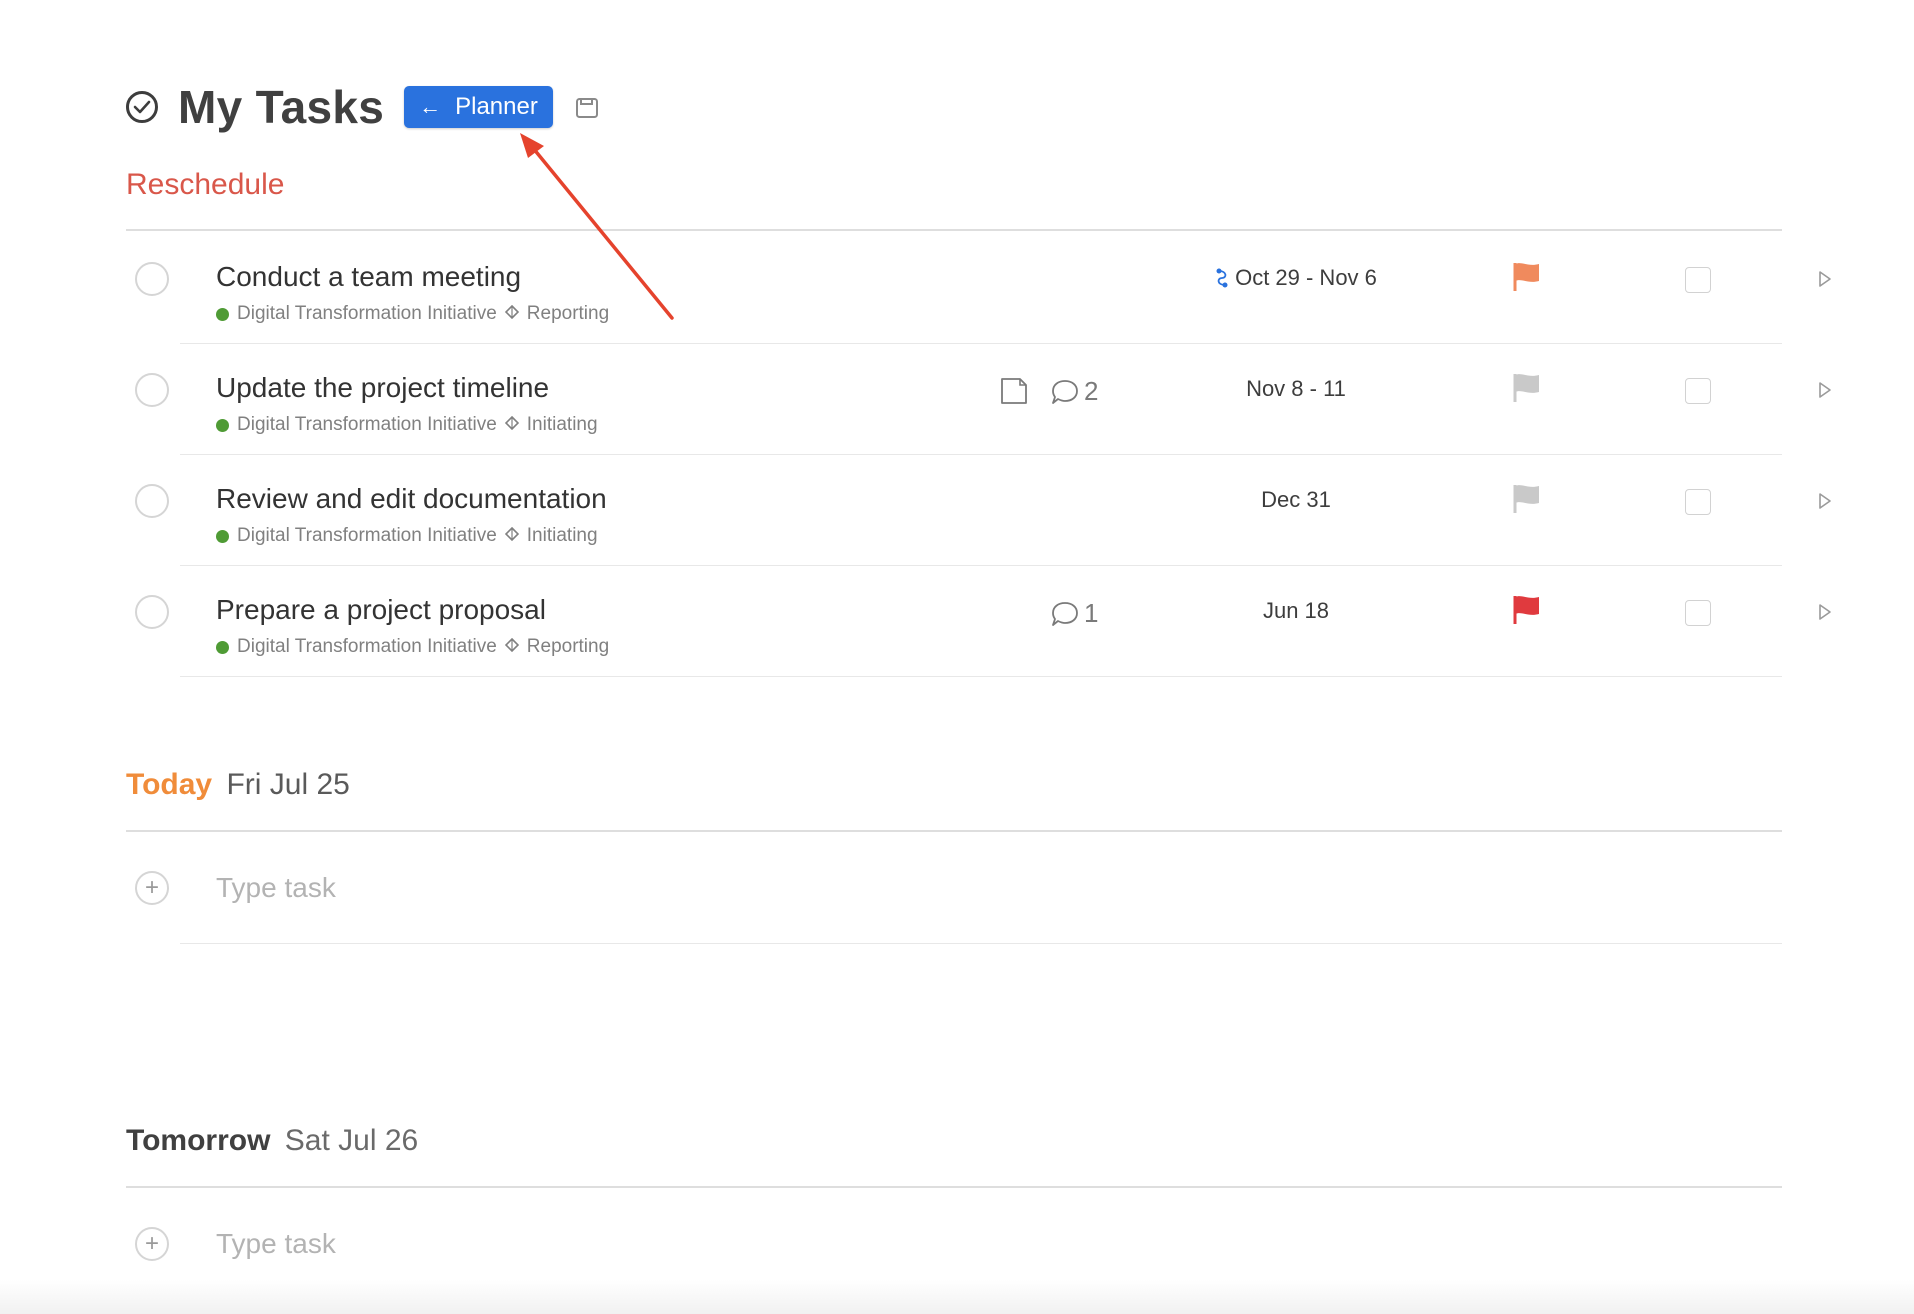  I want to click on page-title: My Tasks, so click(281, 107).